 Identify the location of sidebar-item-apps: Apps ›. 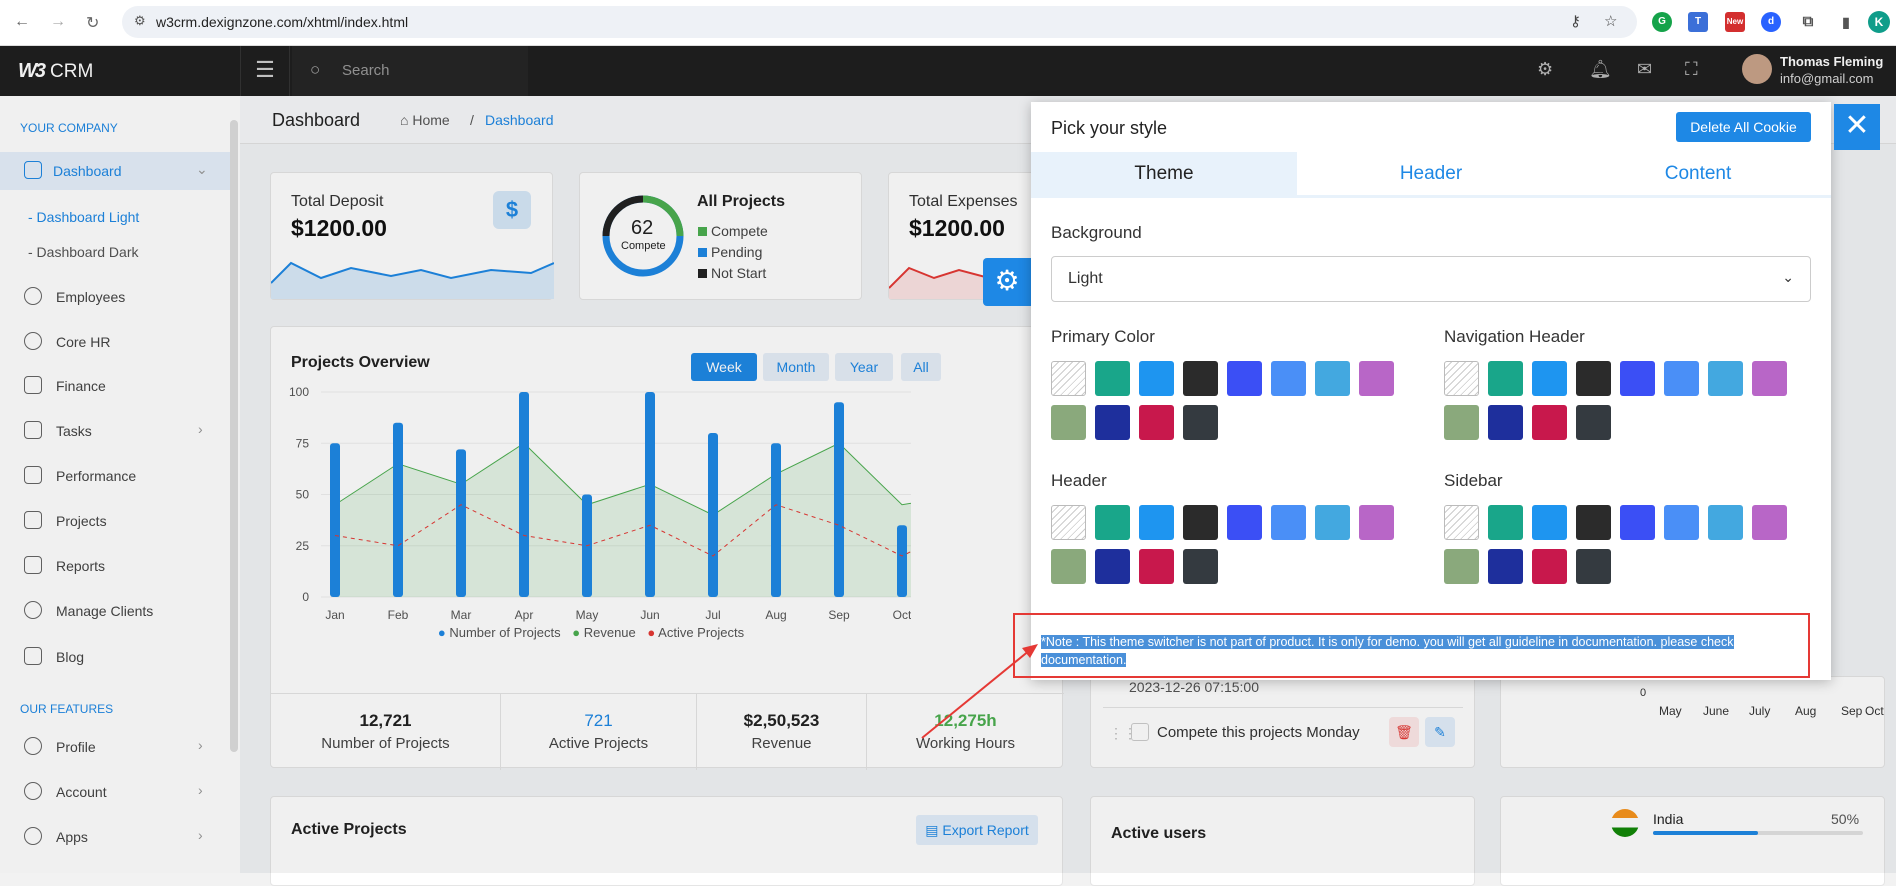
(122, 837).